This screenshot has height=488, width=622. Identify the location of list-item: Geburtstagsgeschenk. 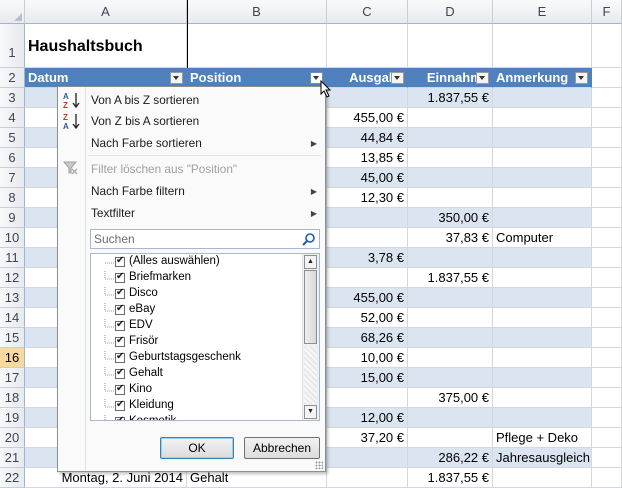
(190, 359).